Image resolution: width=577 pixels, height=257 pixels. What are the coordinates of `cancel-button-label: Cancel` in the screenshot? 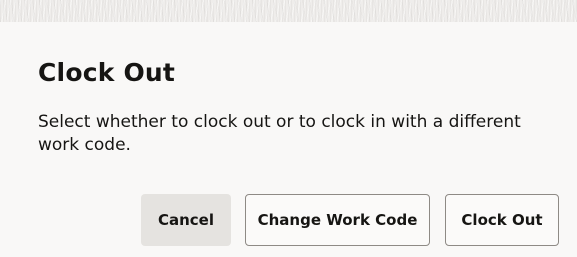 It's located at (185, 220).